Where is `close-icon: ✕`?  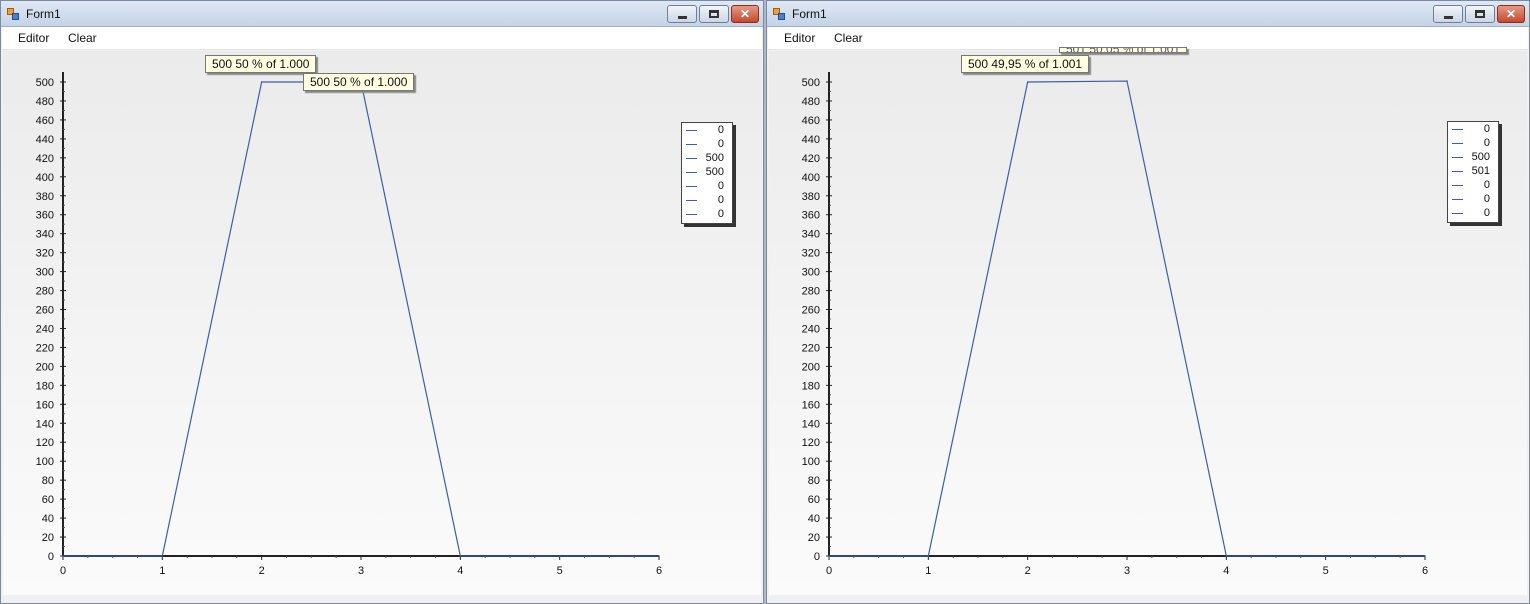 close-icon: ✕ is located at coordinates (745, 14).